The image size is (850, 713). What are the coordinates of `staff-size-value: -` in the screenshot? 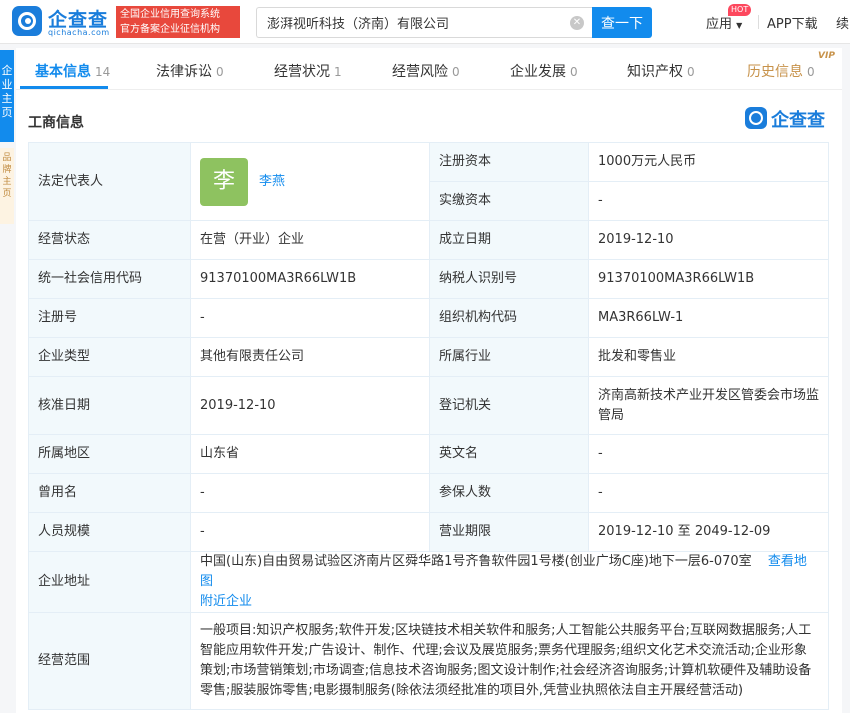 It's located at (310, 532).